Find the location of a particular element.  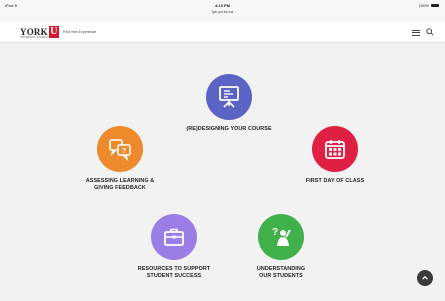

speech-bubbles-icon: ? is located at coordinates (120, 150).